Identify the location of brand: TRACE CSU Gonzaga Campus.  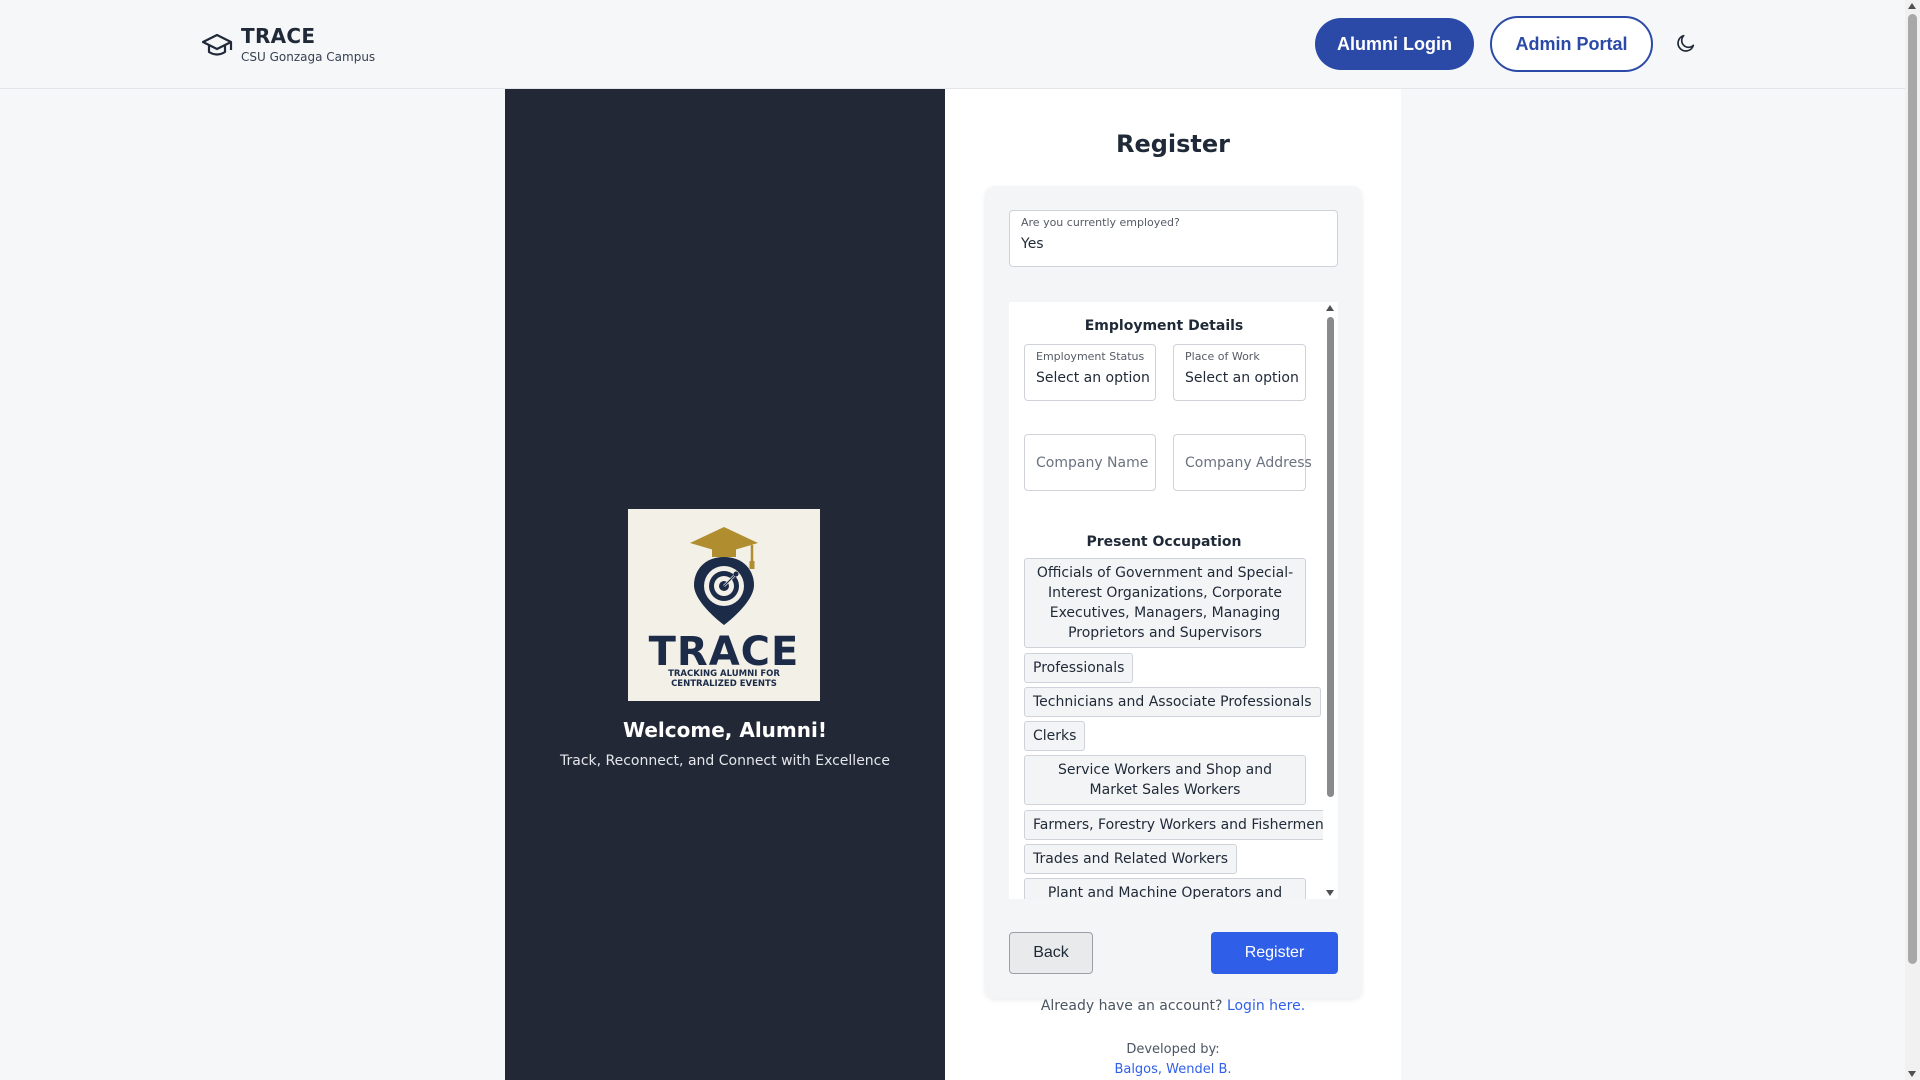
(288, 44).